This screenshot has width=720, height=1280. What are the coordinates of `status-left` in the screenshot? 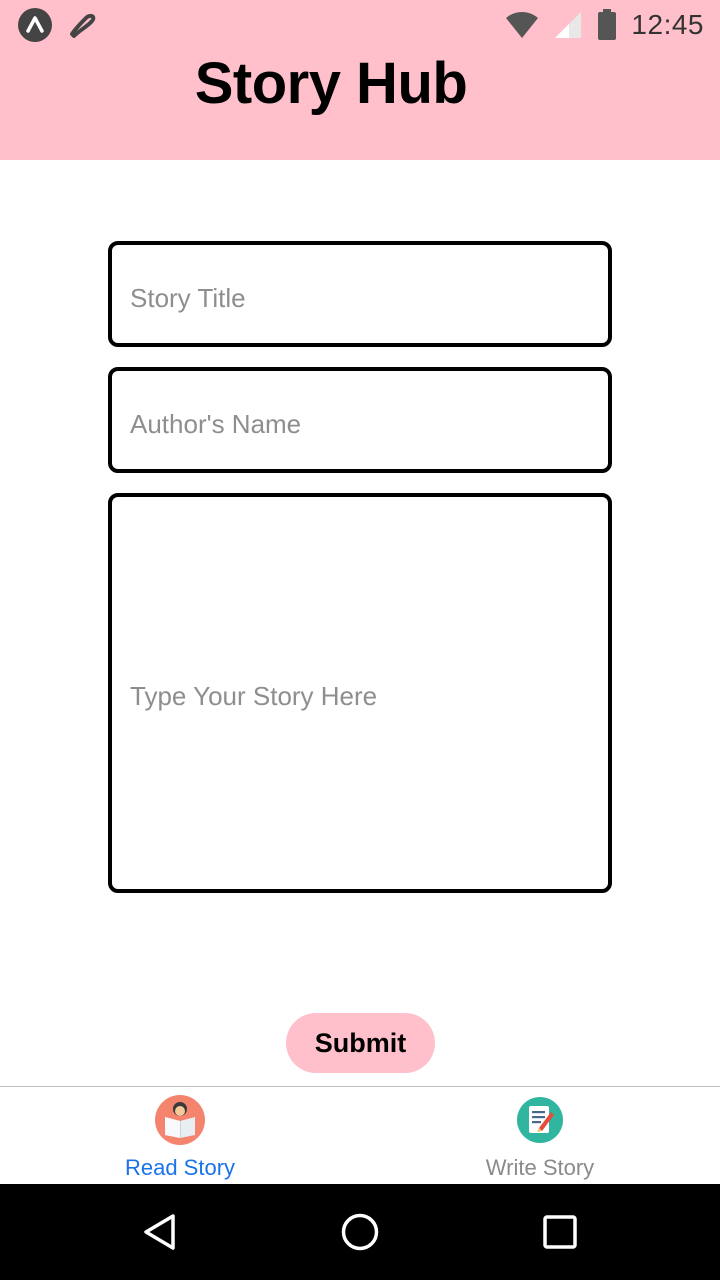 It's located at (59, 25).